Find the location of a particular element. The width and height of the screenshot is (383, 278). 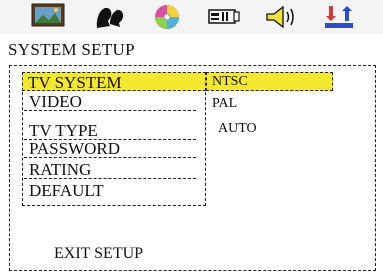

menu-item-tv-system: TV SYSTEM is located at coordinates (114, 82).